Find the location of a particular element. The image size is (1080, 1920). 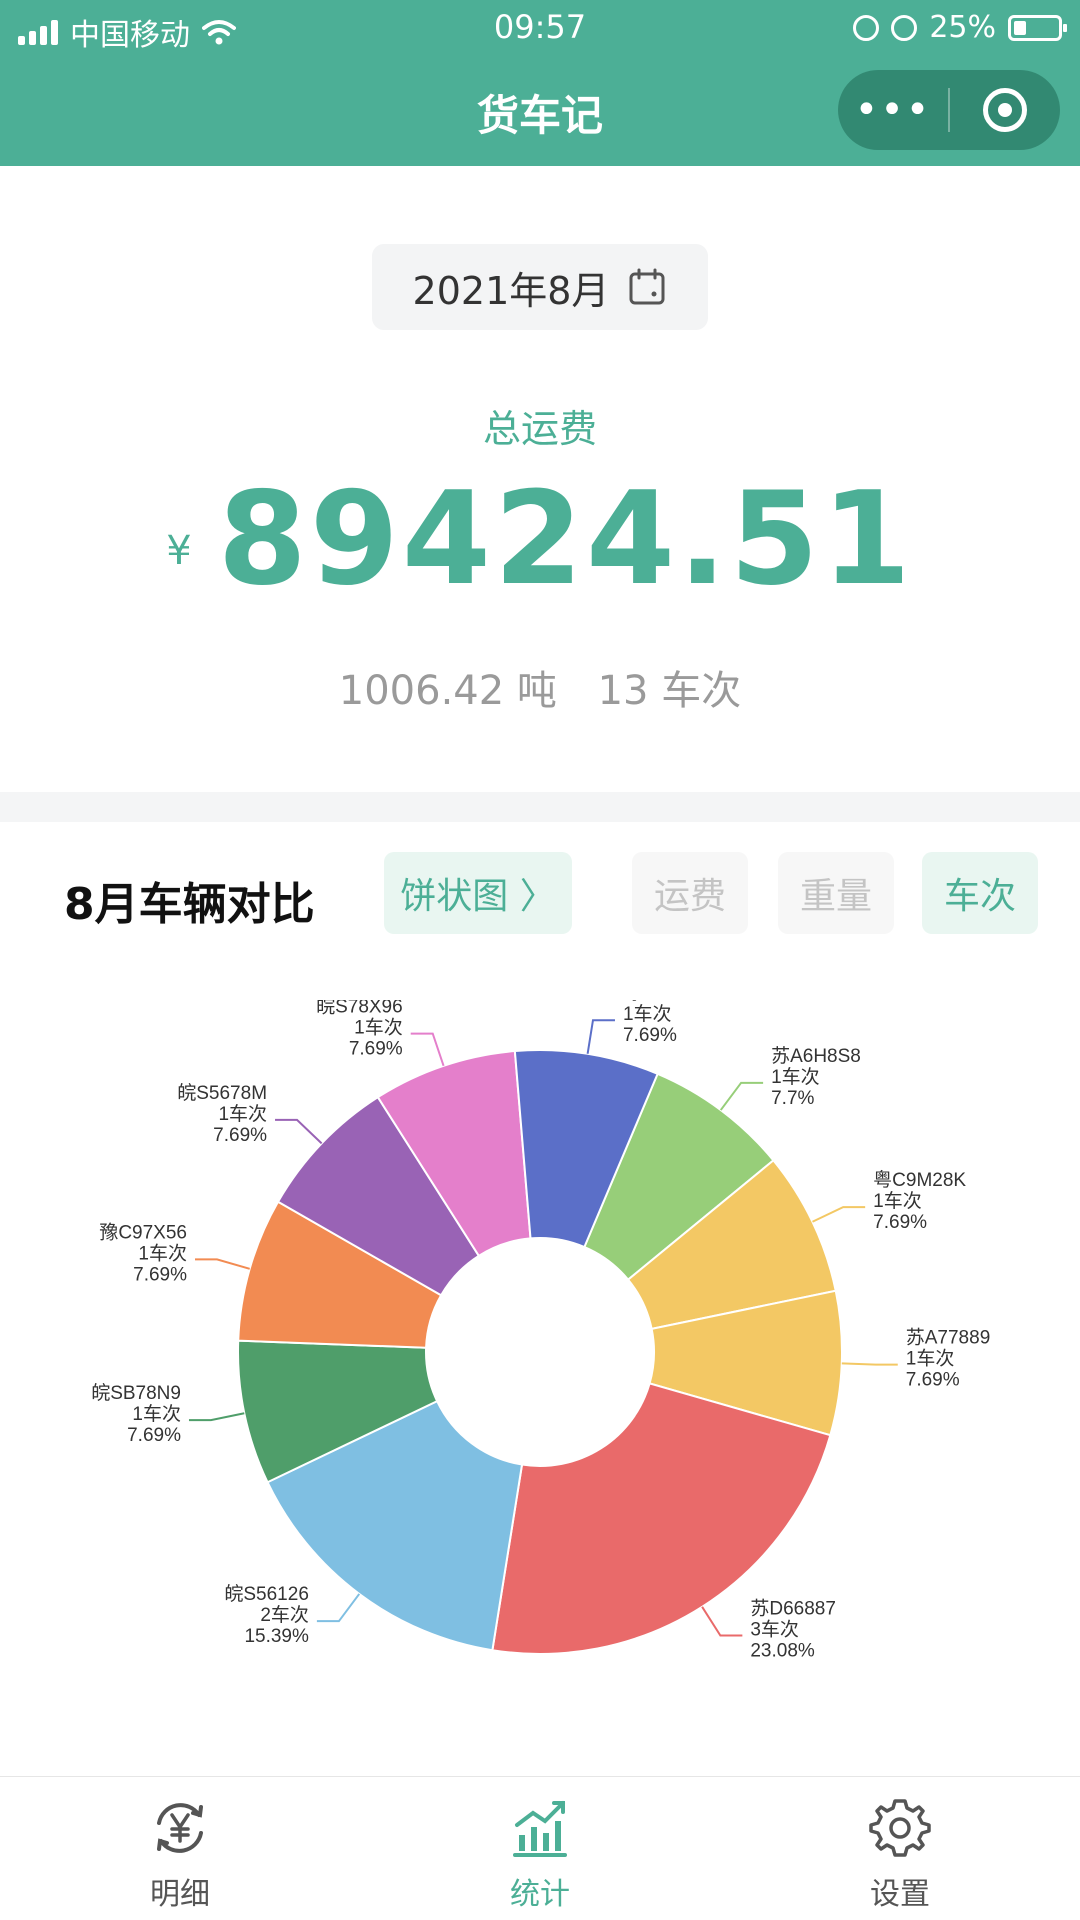

slice-label-percent: 7.7% is located at coordinates (792, 1098).